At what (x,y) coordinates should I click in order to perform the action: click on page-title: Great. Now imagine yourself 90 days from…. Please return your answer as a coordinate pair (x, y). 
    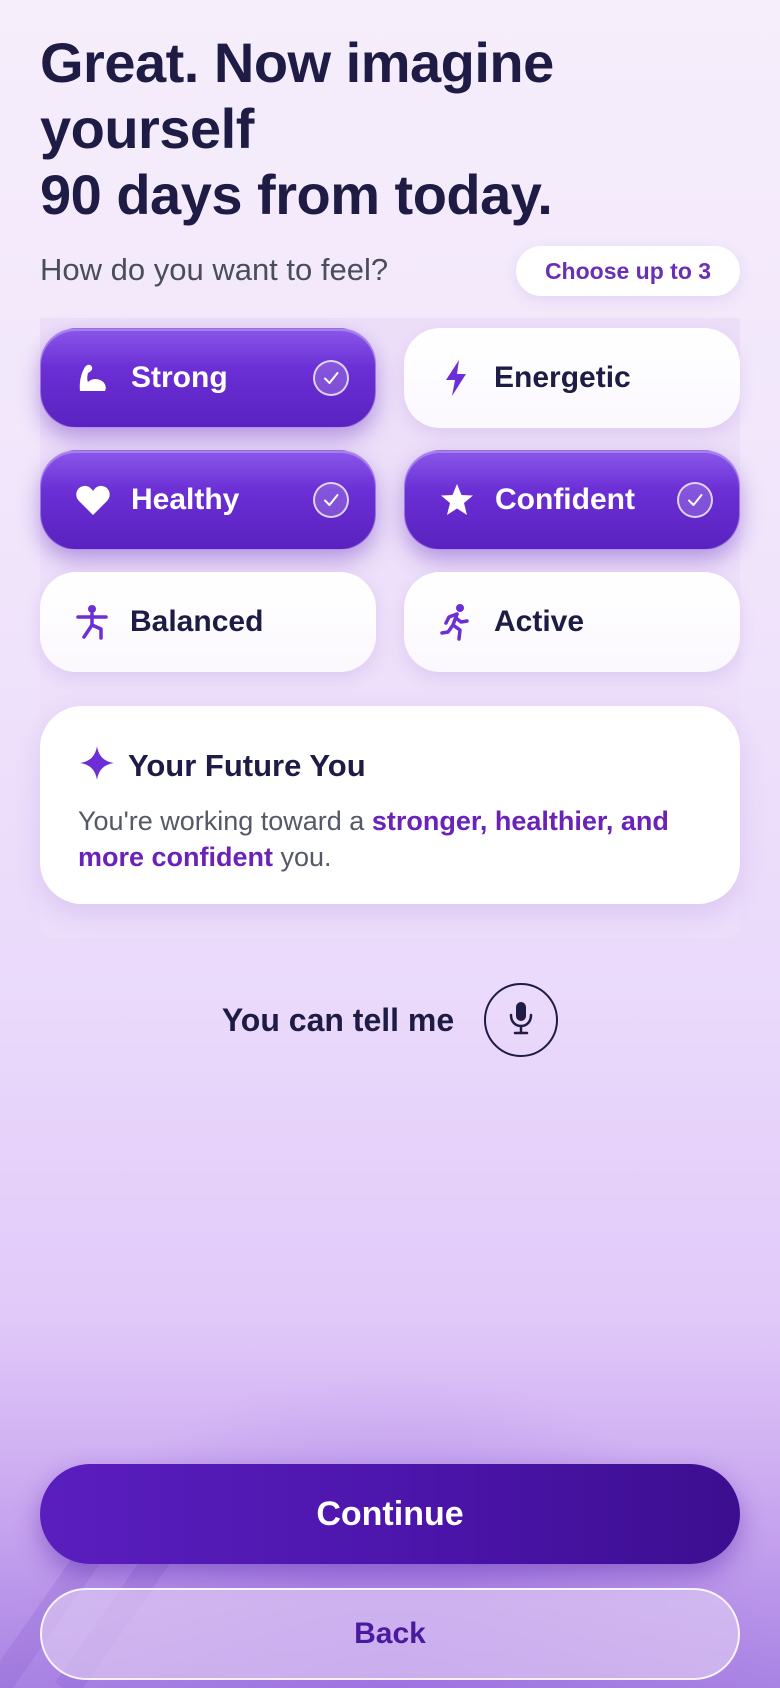
    Looking at the image, I should click on (320, 129).